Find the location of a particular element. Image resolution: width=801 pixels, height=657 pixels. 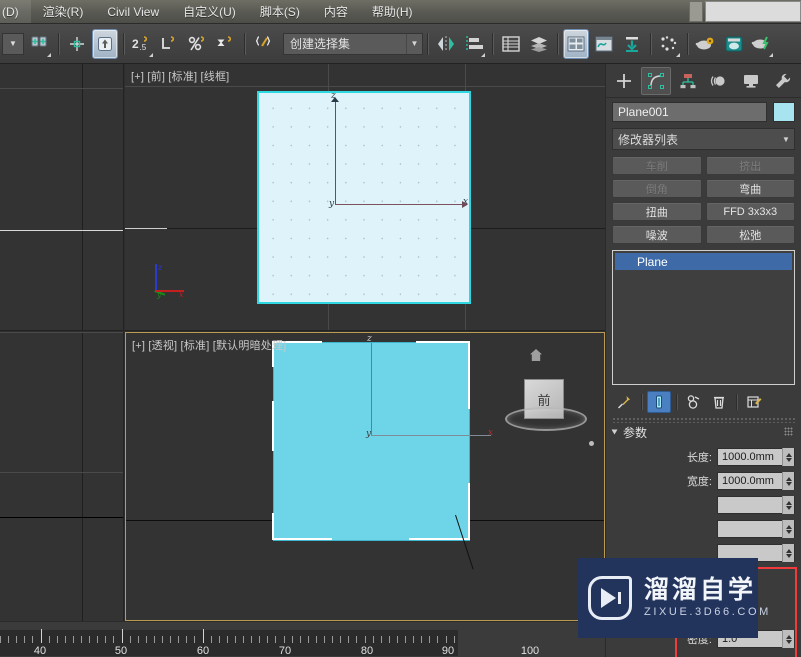

quick-search-field is located at coordinates (753, 11).